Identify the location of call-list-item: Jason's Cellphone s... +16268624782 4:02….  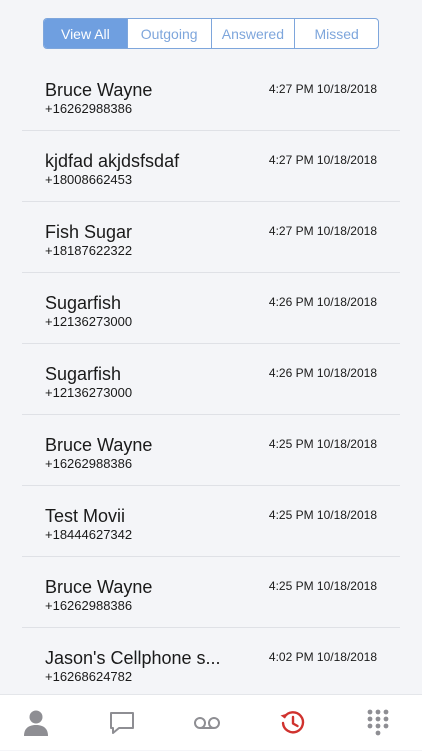
(211, 661).